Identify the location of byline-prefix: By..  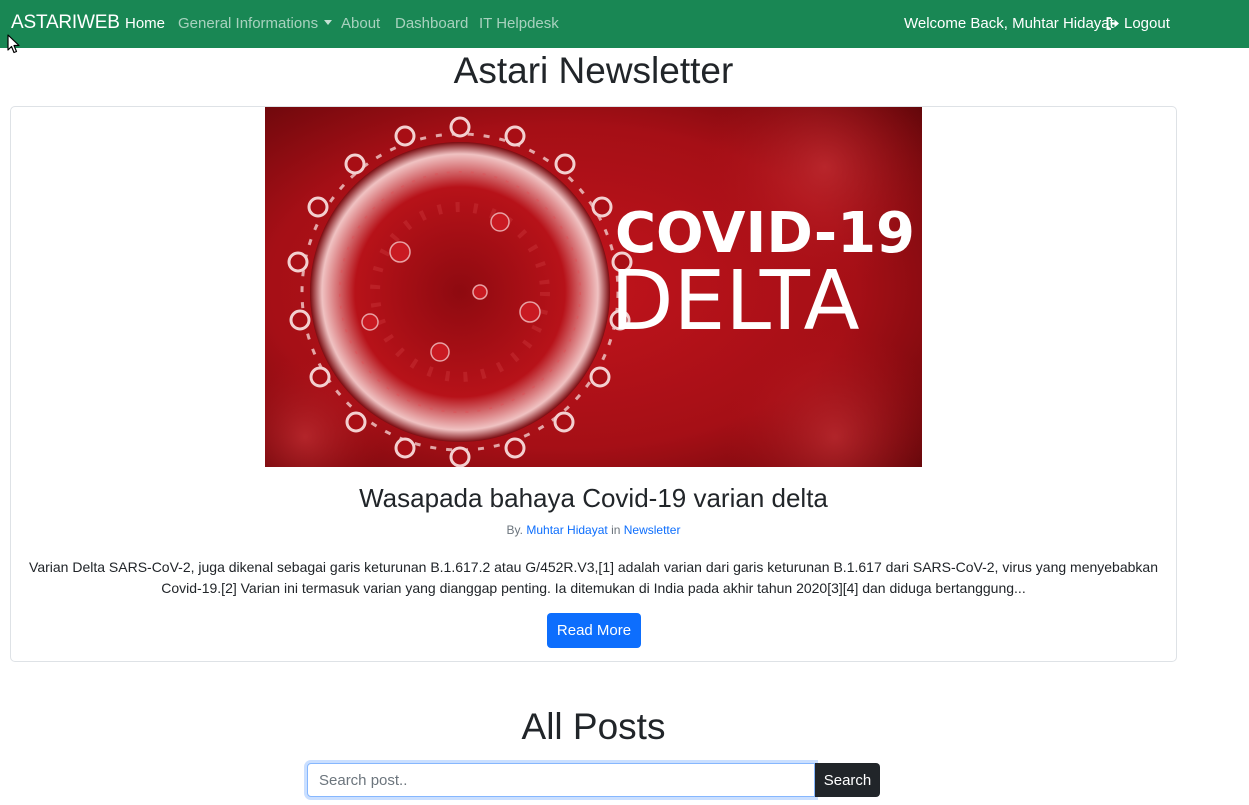
(514, 530).